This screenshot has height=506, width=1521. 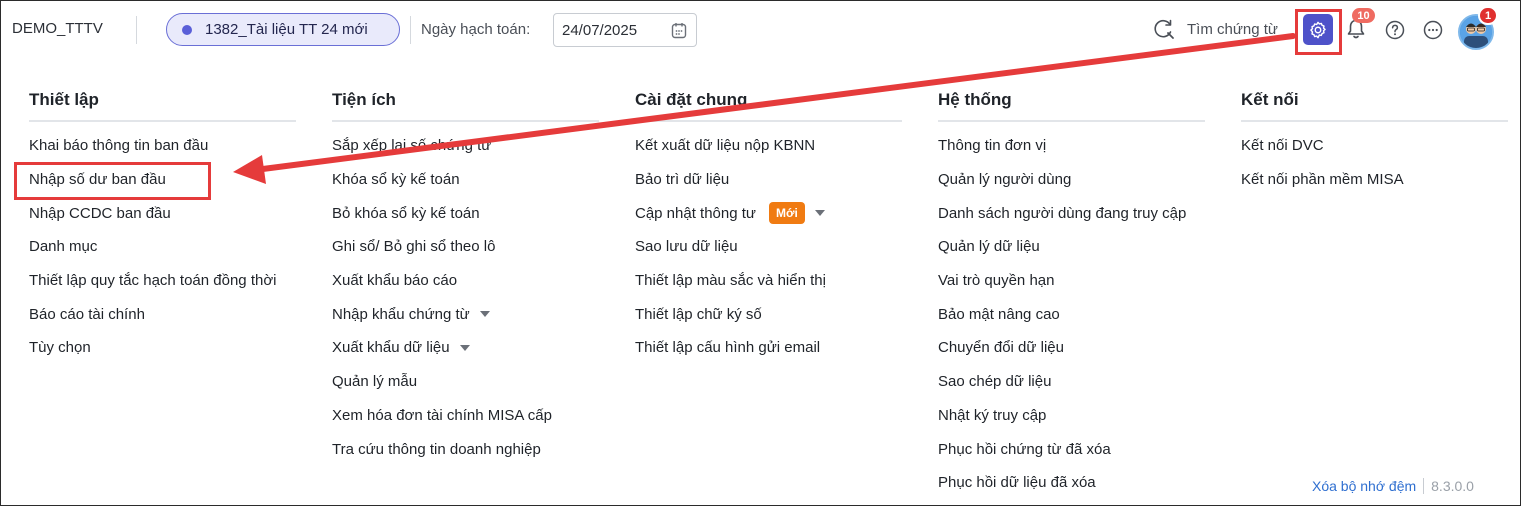 What do you see at coordinates (1363, 15) in the screenshot?
I see `notification-count-badge: 10` at bounding box center [1363, 15].